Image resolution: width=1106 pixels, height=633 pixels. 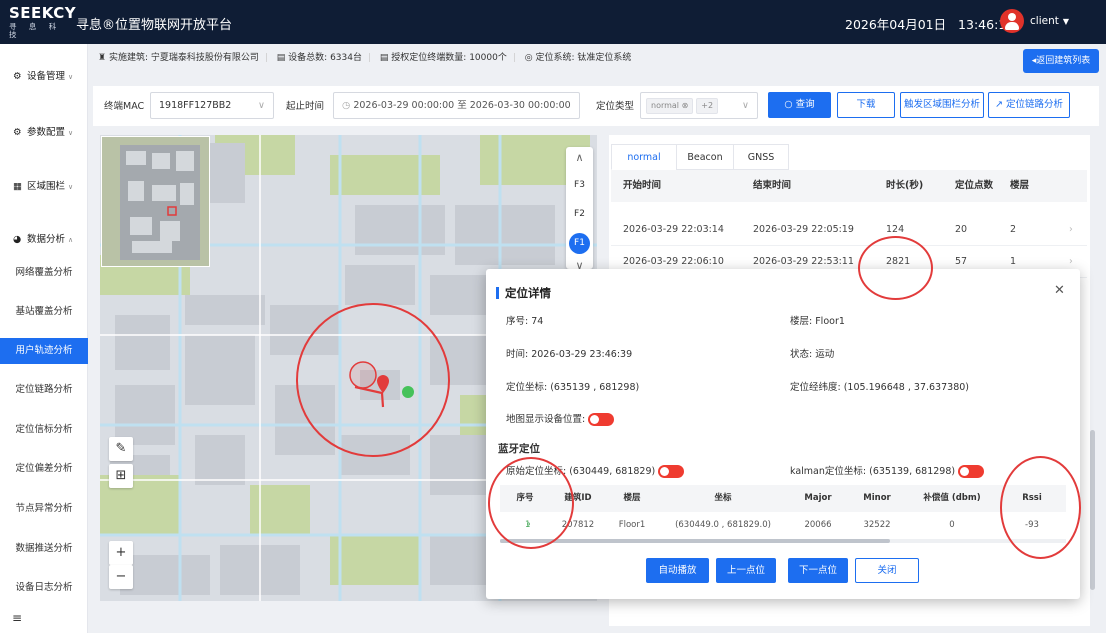 I want to click on mini-map, so click(x=155, y=201).